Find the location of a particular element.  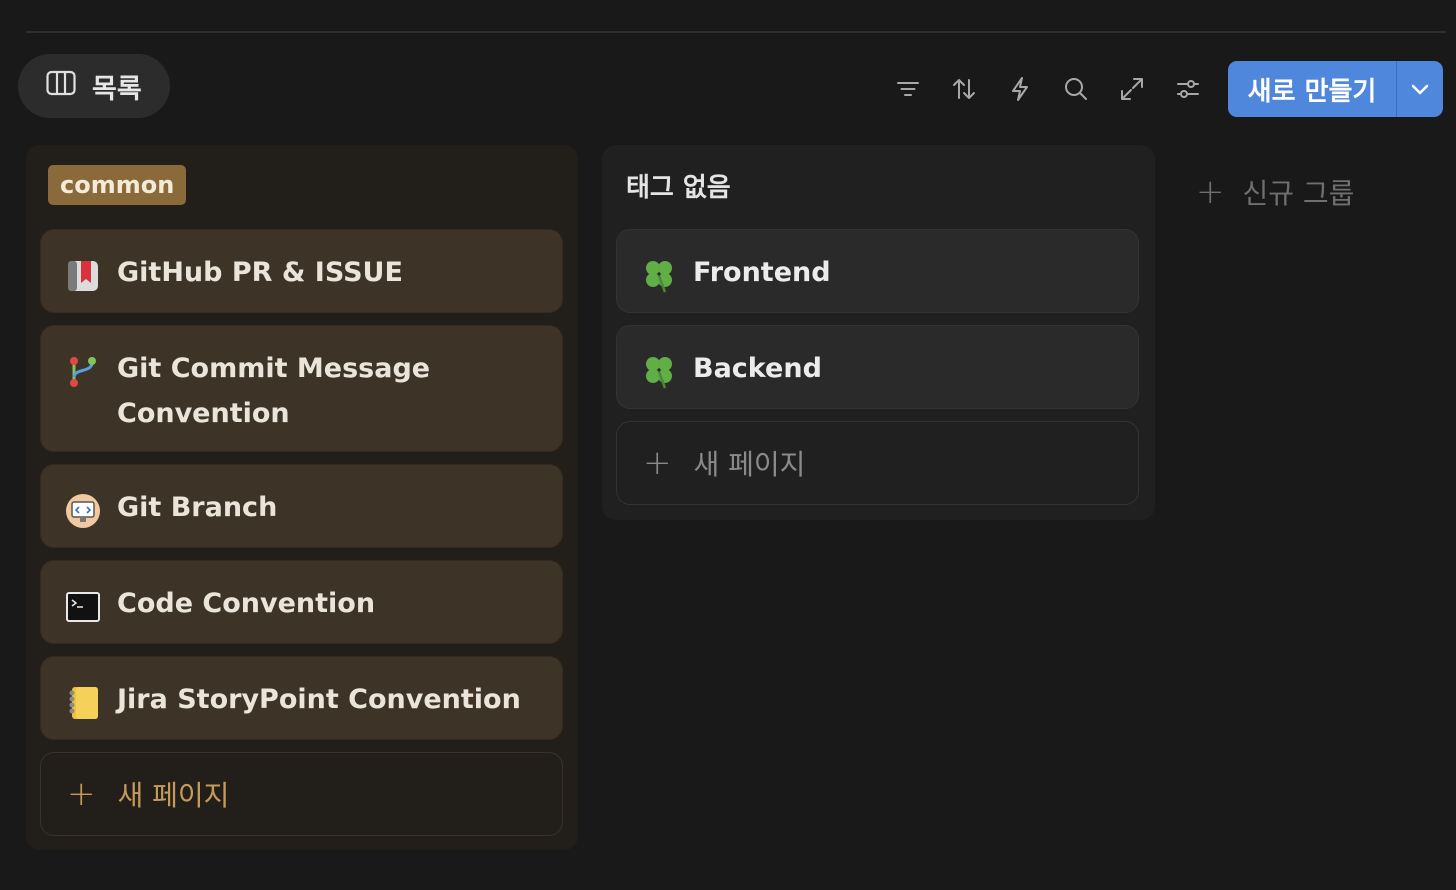

board-card: GitHub PR & ISSUE is located at coordinates (301, 271).